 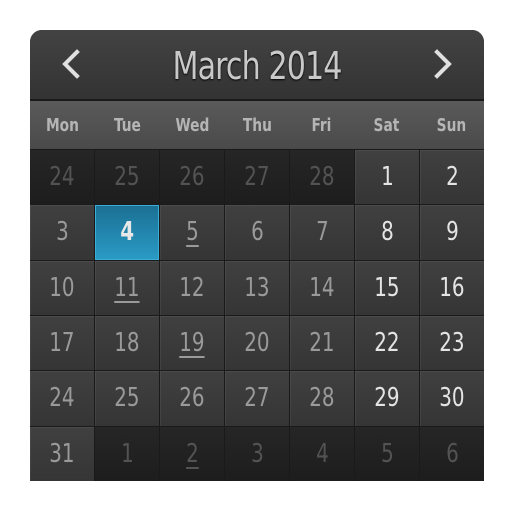 I want to click on day-number: 14, so click(x=322, y=287).